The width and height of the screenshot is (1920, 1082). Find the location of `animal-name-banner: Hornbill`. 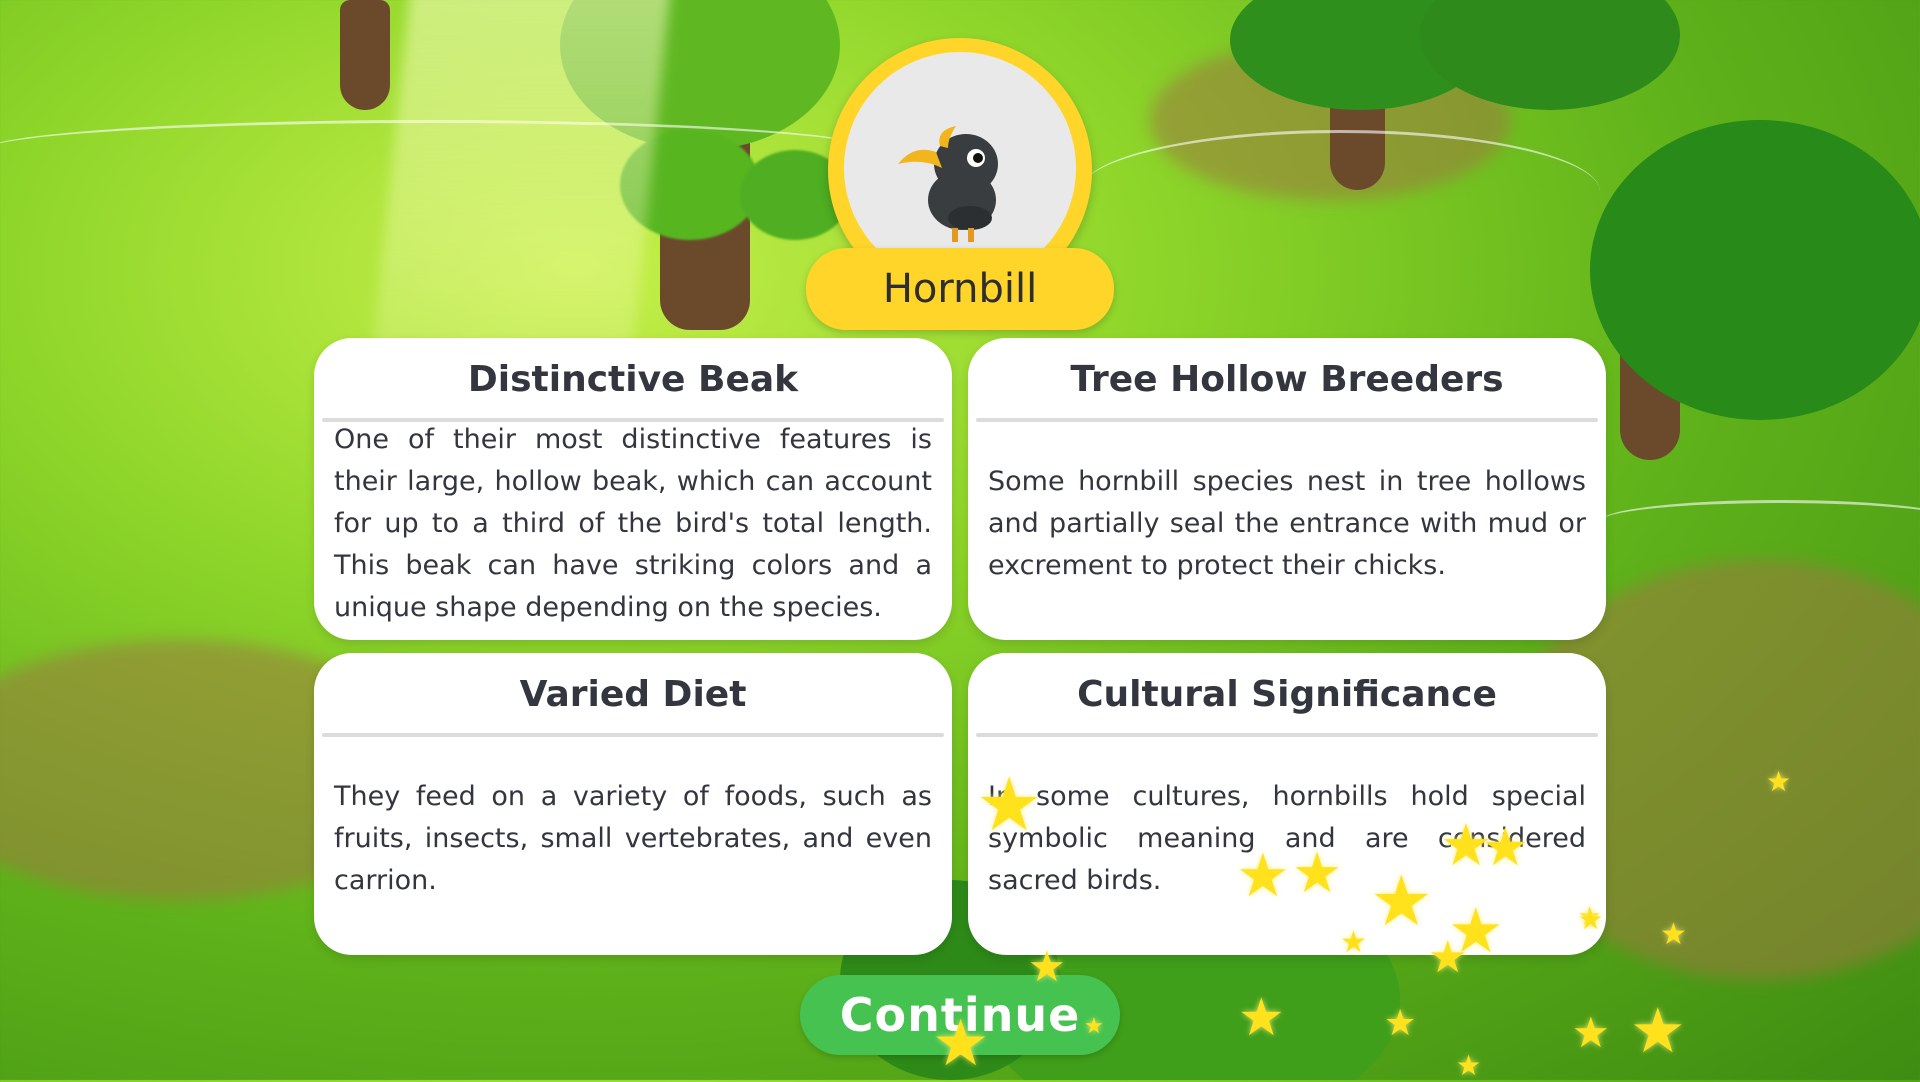

animal-name-banner: Hornbill is located at coordinates (960, 289).